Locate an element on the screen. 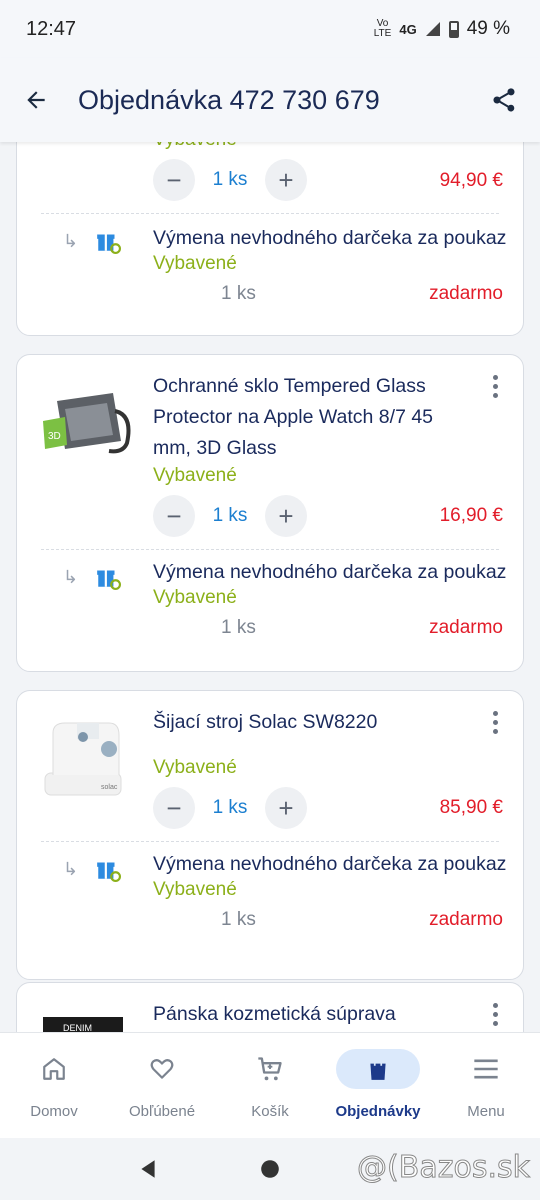 The image size is (540, 1200). volte-indicator: Vo LTE is located at coordinates (383, 29).